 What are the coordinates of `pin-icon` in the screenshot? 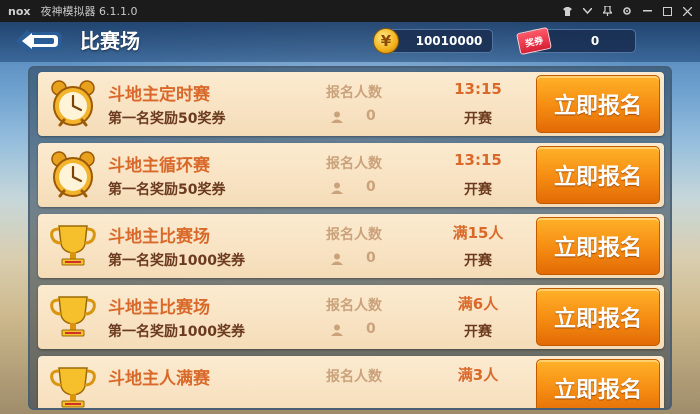 It's located at (607, 11).